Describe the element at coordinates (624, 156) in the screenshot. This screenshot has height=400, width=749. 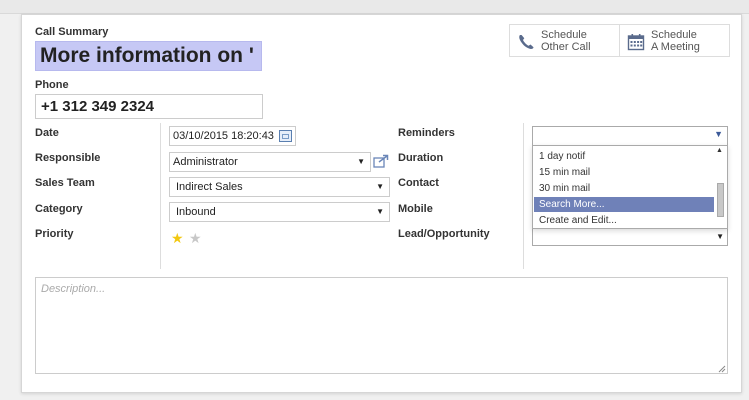
I see `dropdown-item-1-day-notif: 1 day notif` at that location.